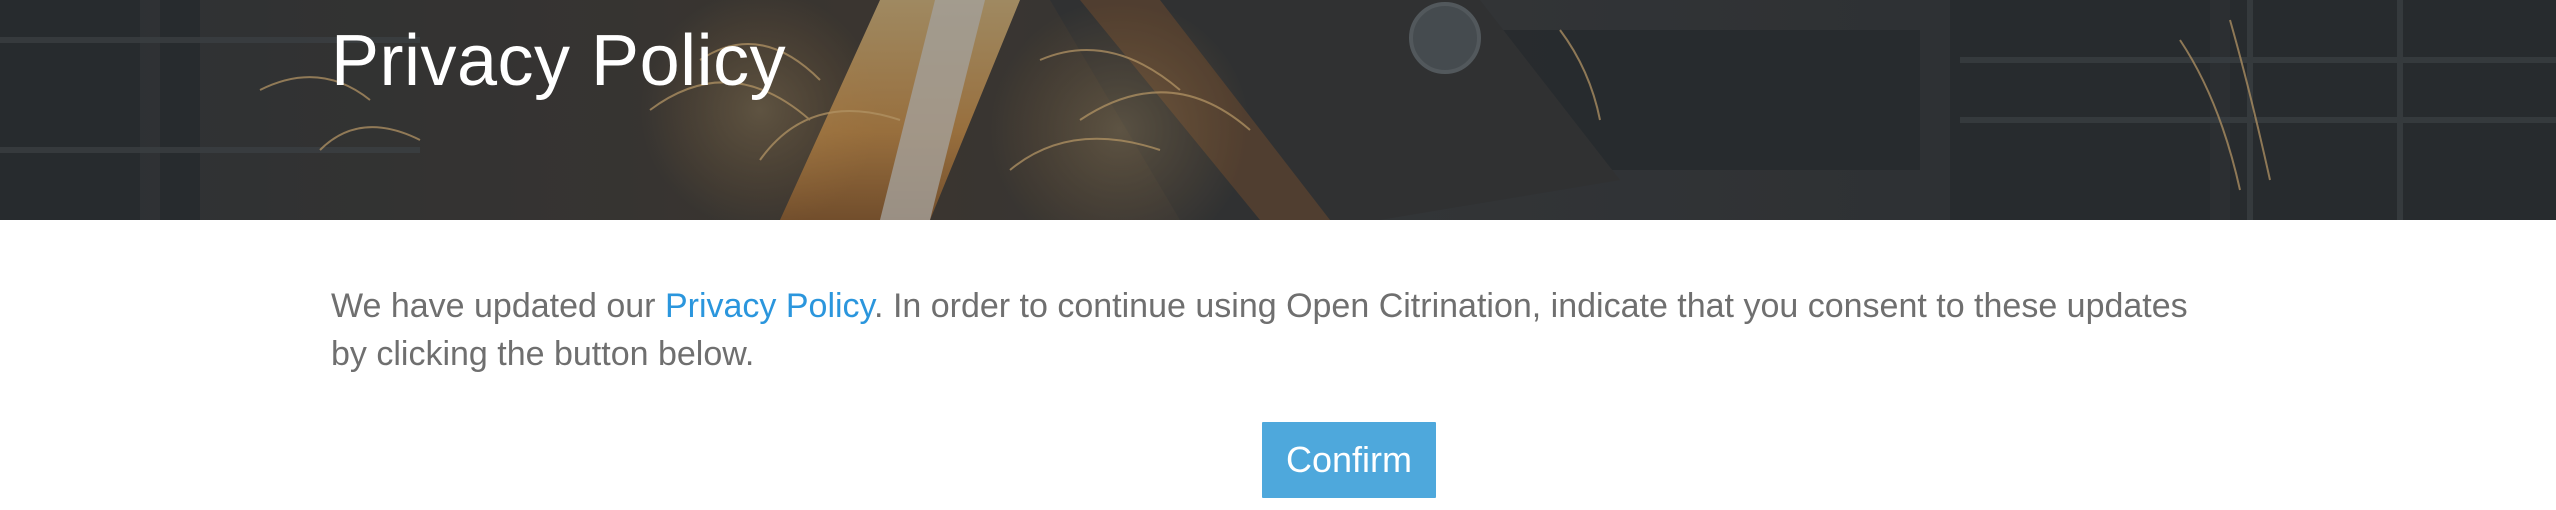 This screenshot has height=510, width=2556. I want to click on confirm-button: Confirm, so click(1349, 460).